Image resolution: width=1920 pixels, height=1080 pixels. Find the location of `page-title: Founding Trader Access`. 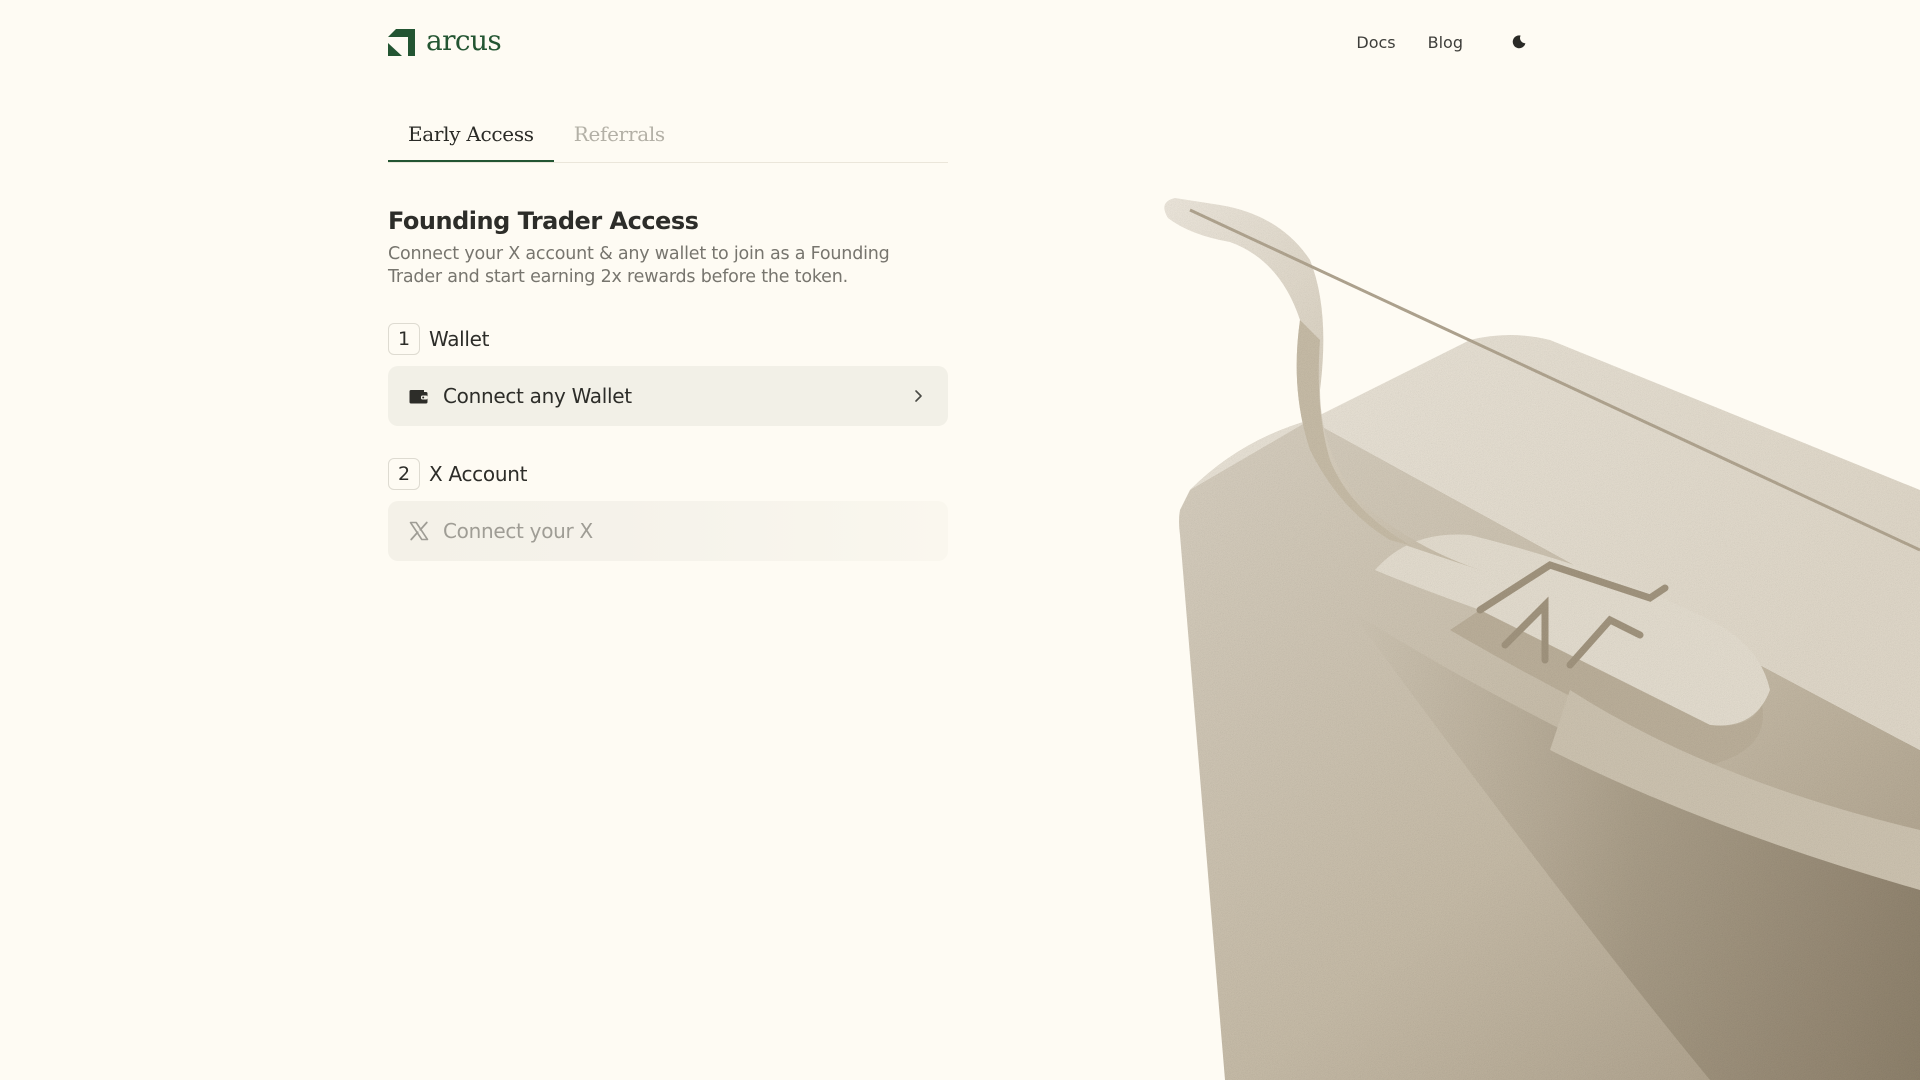

page-title: Founding Trader Access is located at coordinates (543, 221).